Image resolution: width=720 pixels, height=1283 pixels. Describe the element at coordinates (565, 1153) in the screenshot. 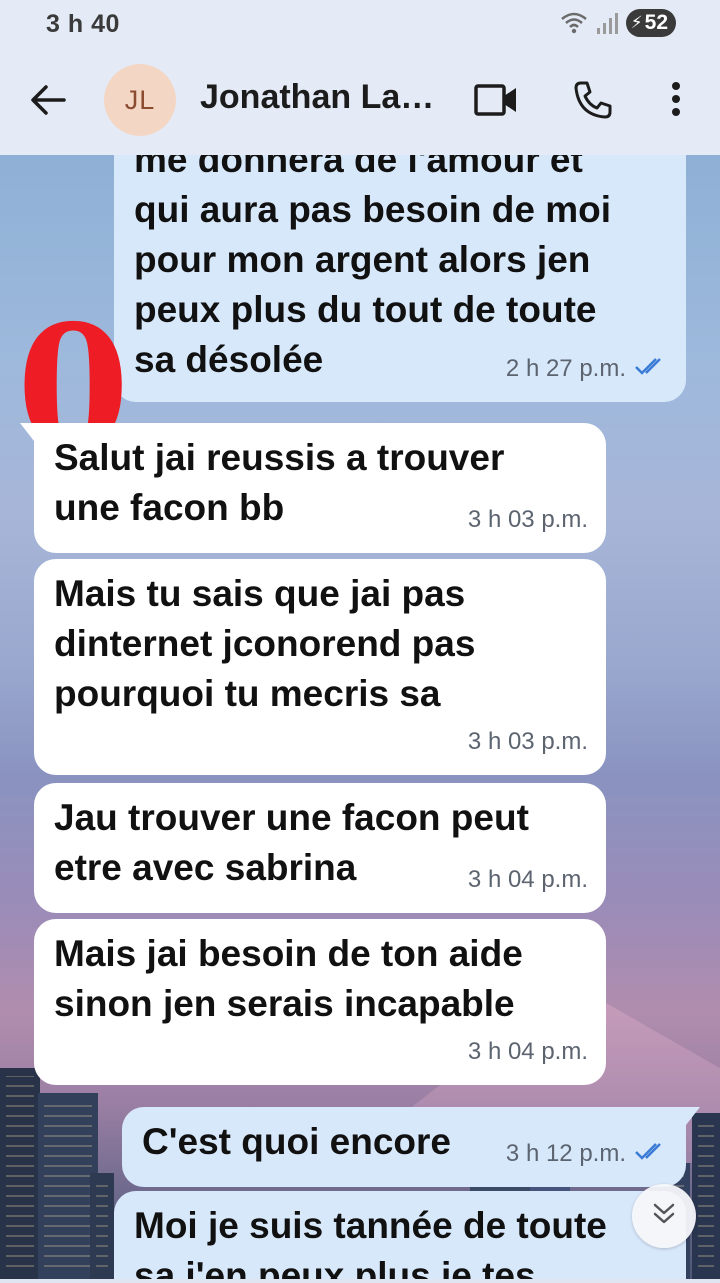

I see `message-time: 3 h 12 p.m.` at that location.